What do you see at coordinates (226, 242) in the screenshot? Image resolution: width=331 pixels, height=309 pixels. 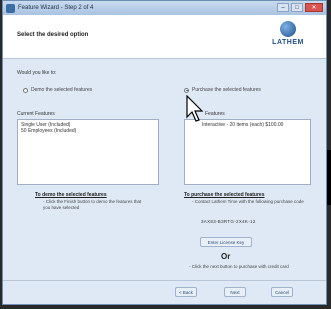 I see `enter-license-key-button: Enter License Key` at bounding box center [226, 242].